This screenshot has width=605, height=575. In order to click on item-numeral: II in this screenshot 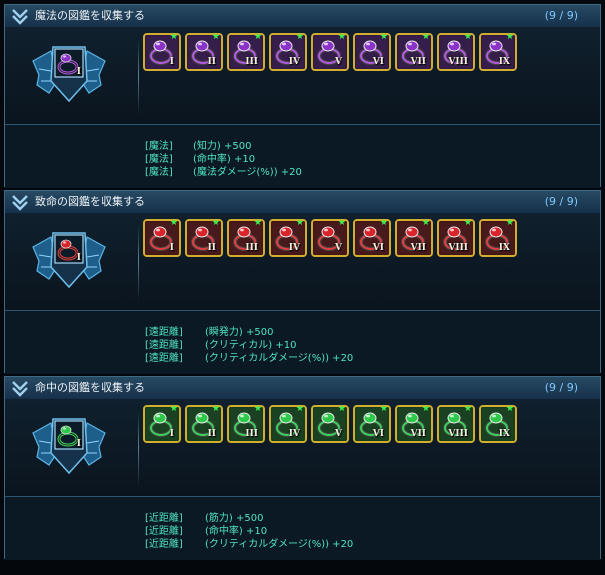, I will do `click(211, 434)`.